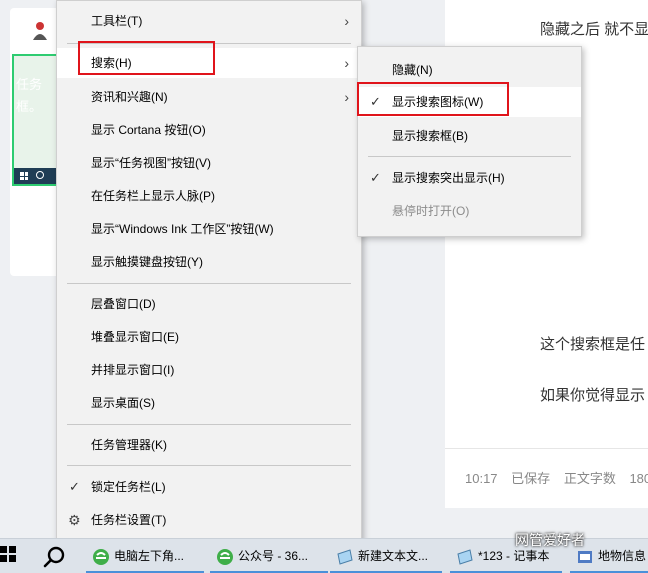 This screenshot has height=573, width=648. Describe the element at coordinates (24, 176) in the screenshot. I see `windows-logo-icon` at that location.